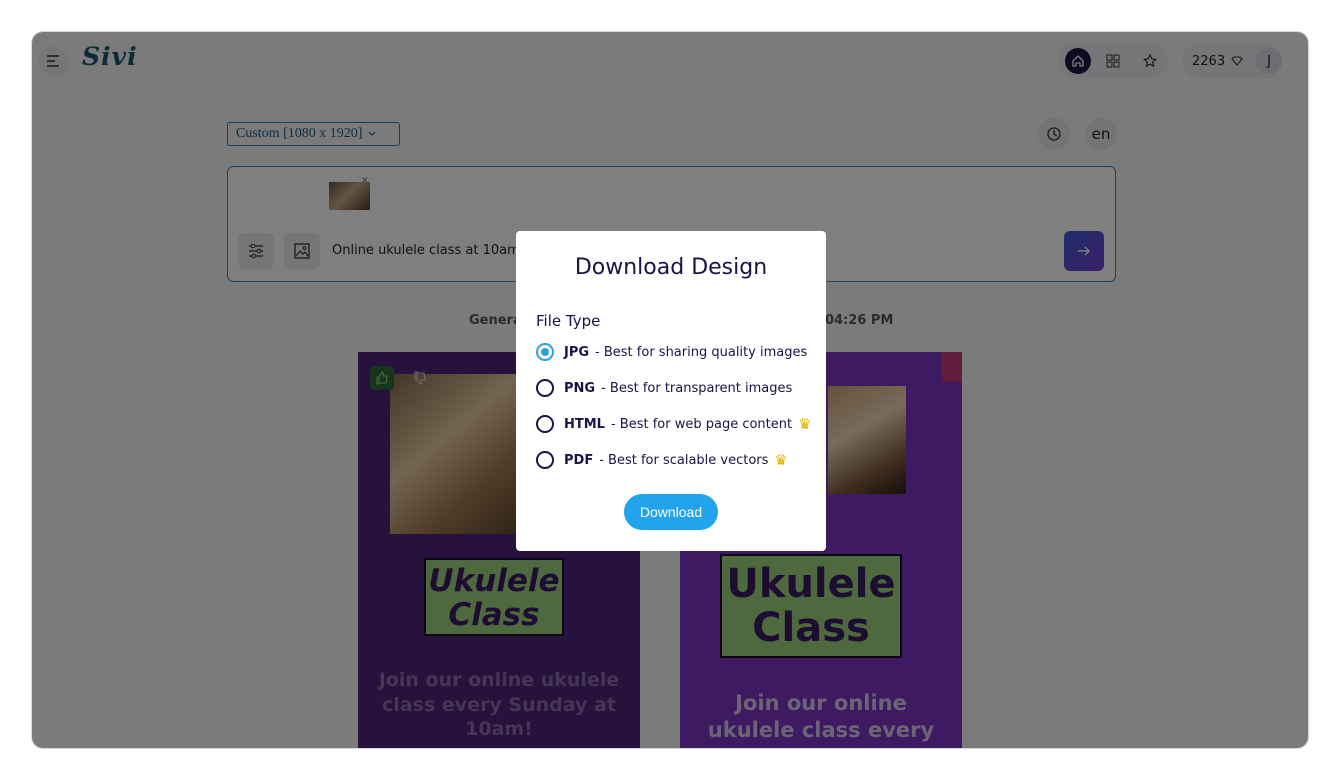 Image resolution: width=1340 pixels, height=780 pixels. I want to click on radio-png, so click(545, 388).